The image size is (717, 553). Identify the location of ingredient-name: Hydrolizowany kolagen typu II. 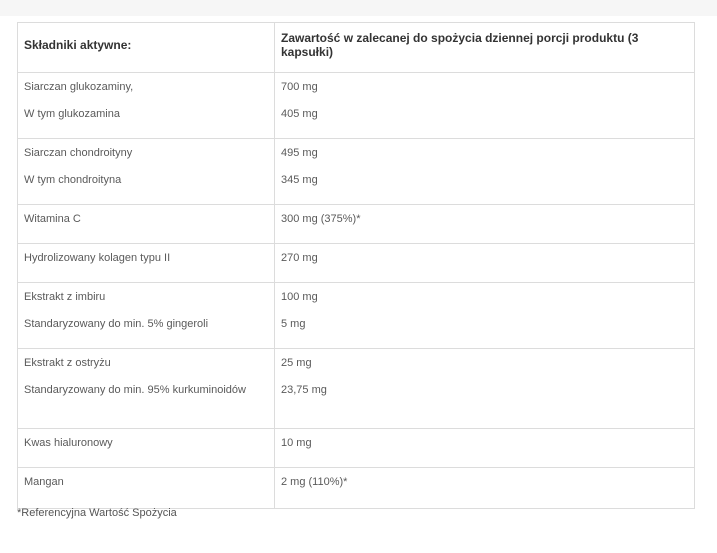
(97, 258).